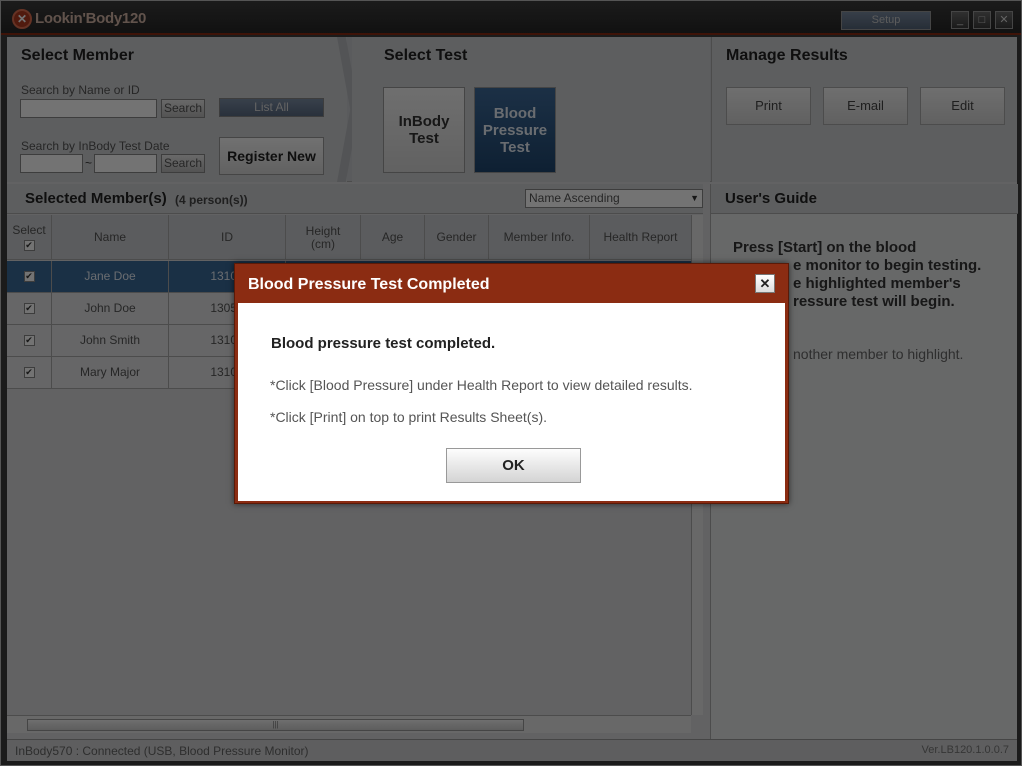  Describe the element at coordinates (369, 284) in the screenshot. I see `dialog-title: Blood Pressure Test Completed` at that location.